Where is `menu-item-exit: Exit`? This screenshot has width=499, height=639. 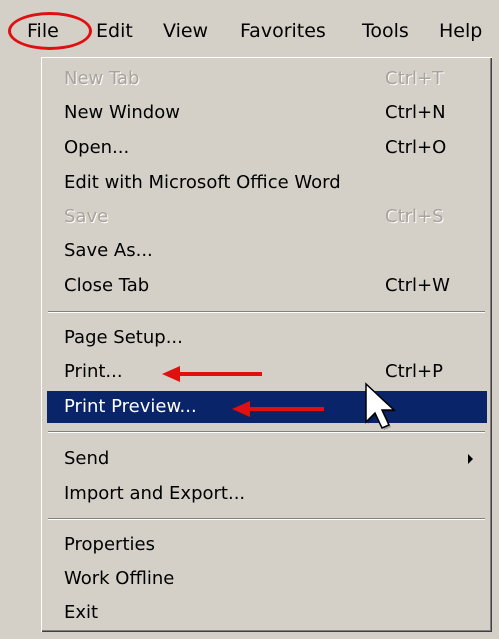 menu-item-exit: Exit is located at coordinates (267, 613).